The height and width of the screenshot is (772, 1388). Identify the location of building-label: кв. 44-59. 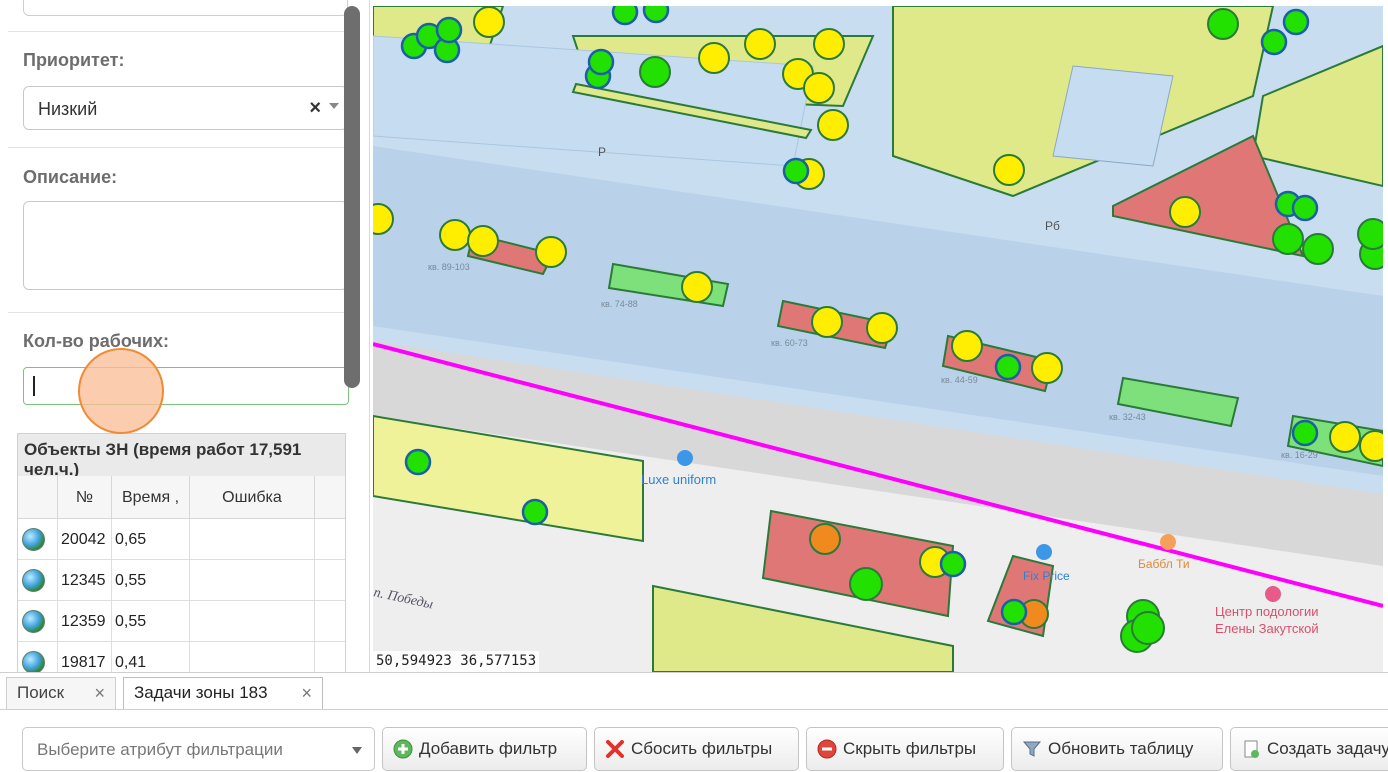
(959, 380).